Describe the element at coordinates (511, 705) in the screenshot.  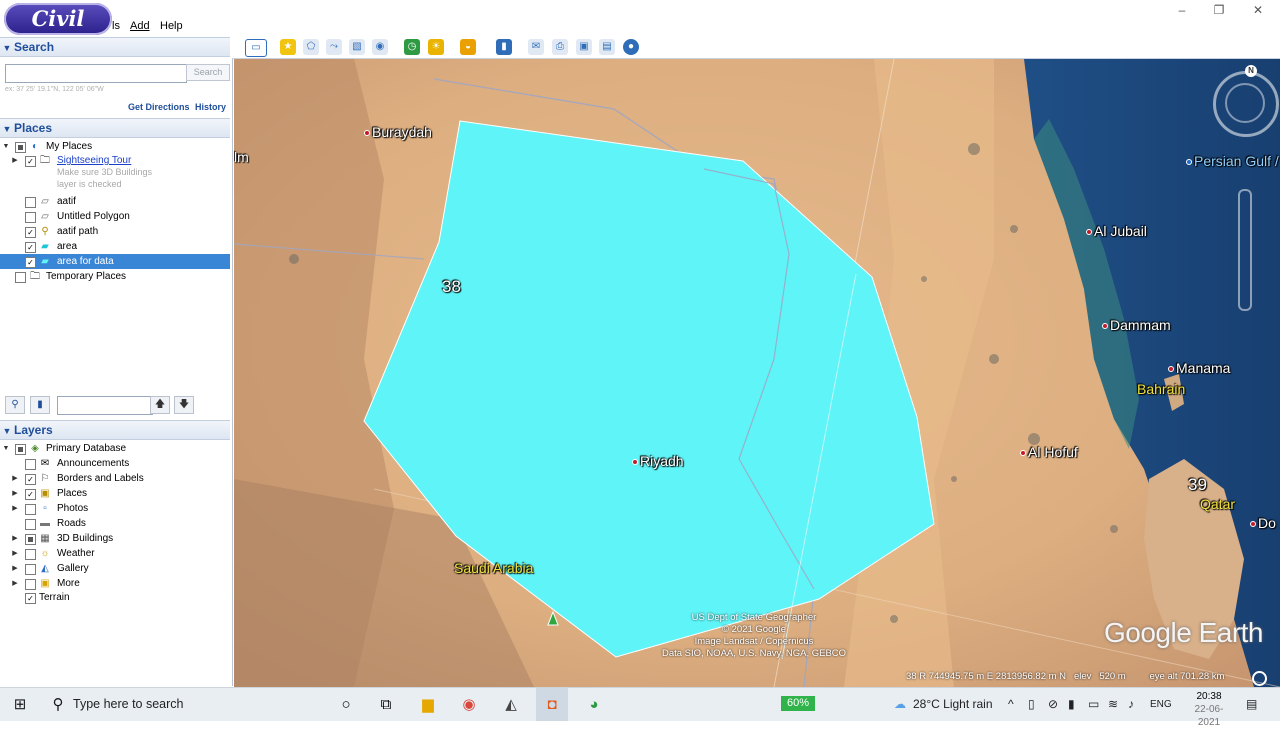
I see `app-icon: ◭` at that location.